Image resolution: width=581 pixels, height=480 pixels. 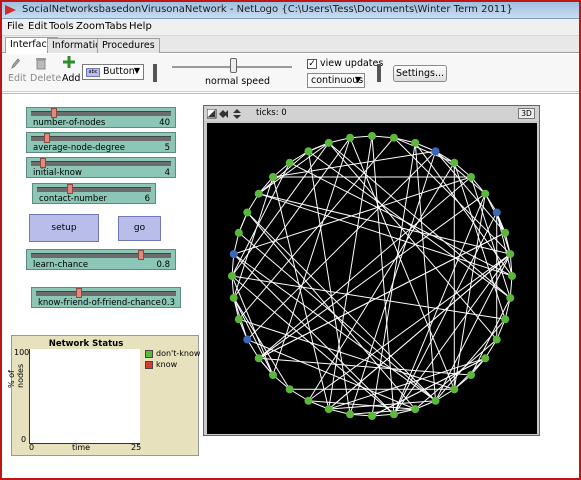 I want to click on plot-x-max: 25, so click(x=136, y=447).